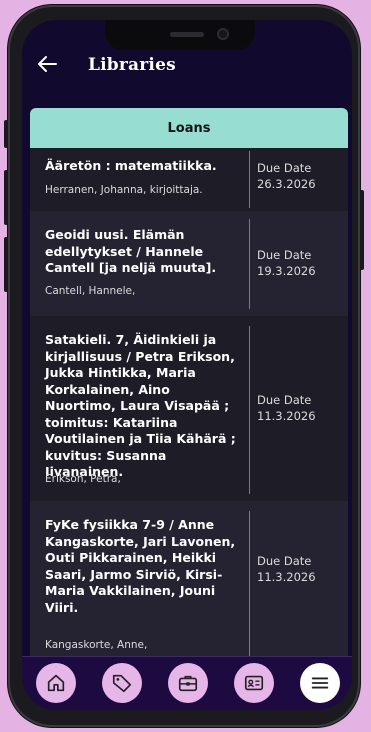 The image size is (371, 732). I want to click on loans-heading: Loans, so click(189, 128).